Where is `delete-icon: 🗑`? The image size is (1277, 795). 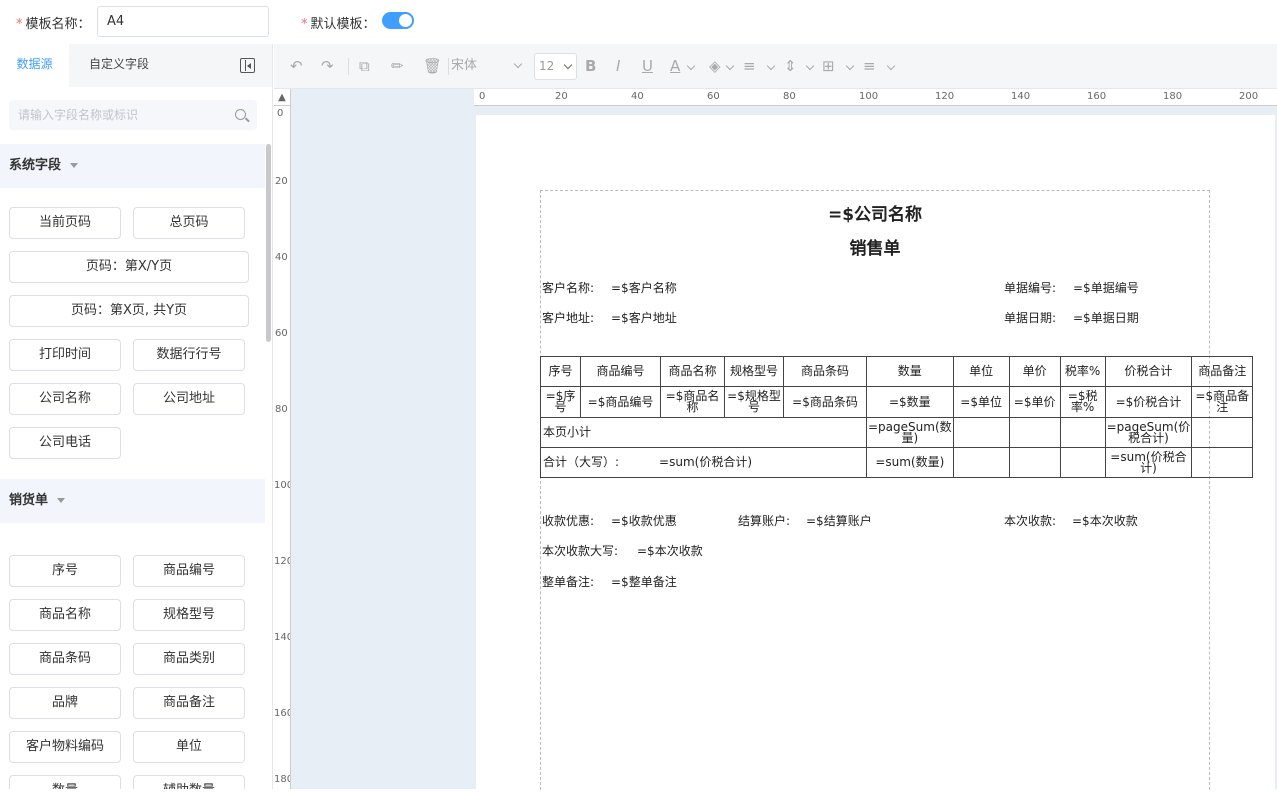
delete-icon: 🗑 is located at coordinates (432, 66).